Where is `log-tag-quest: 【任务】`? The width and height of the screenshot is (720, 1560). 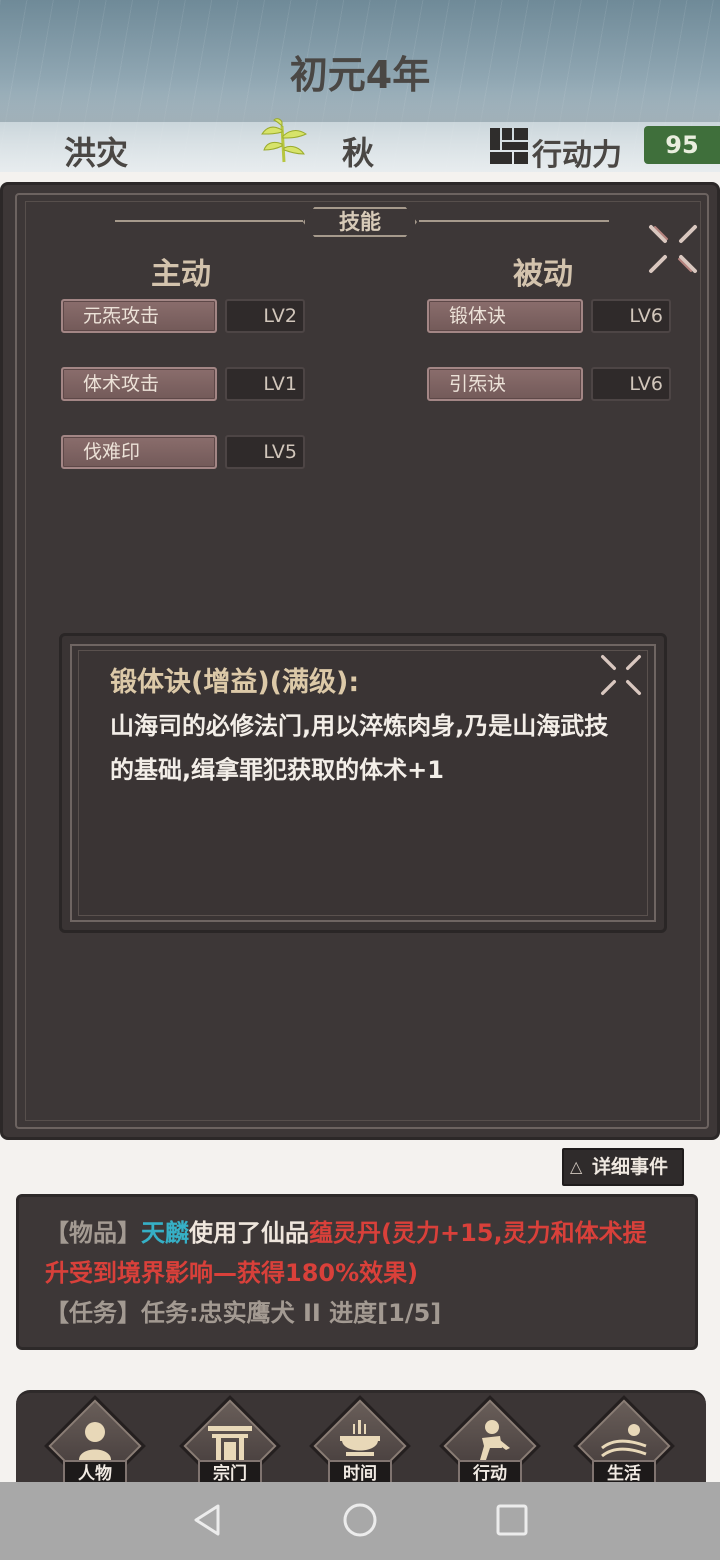 log-tag-quest: 【任务】 is located at coordinates (93, 1313).